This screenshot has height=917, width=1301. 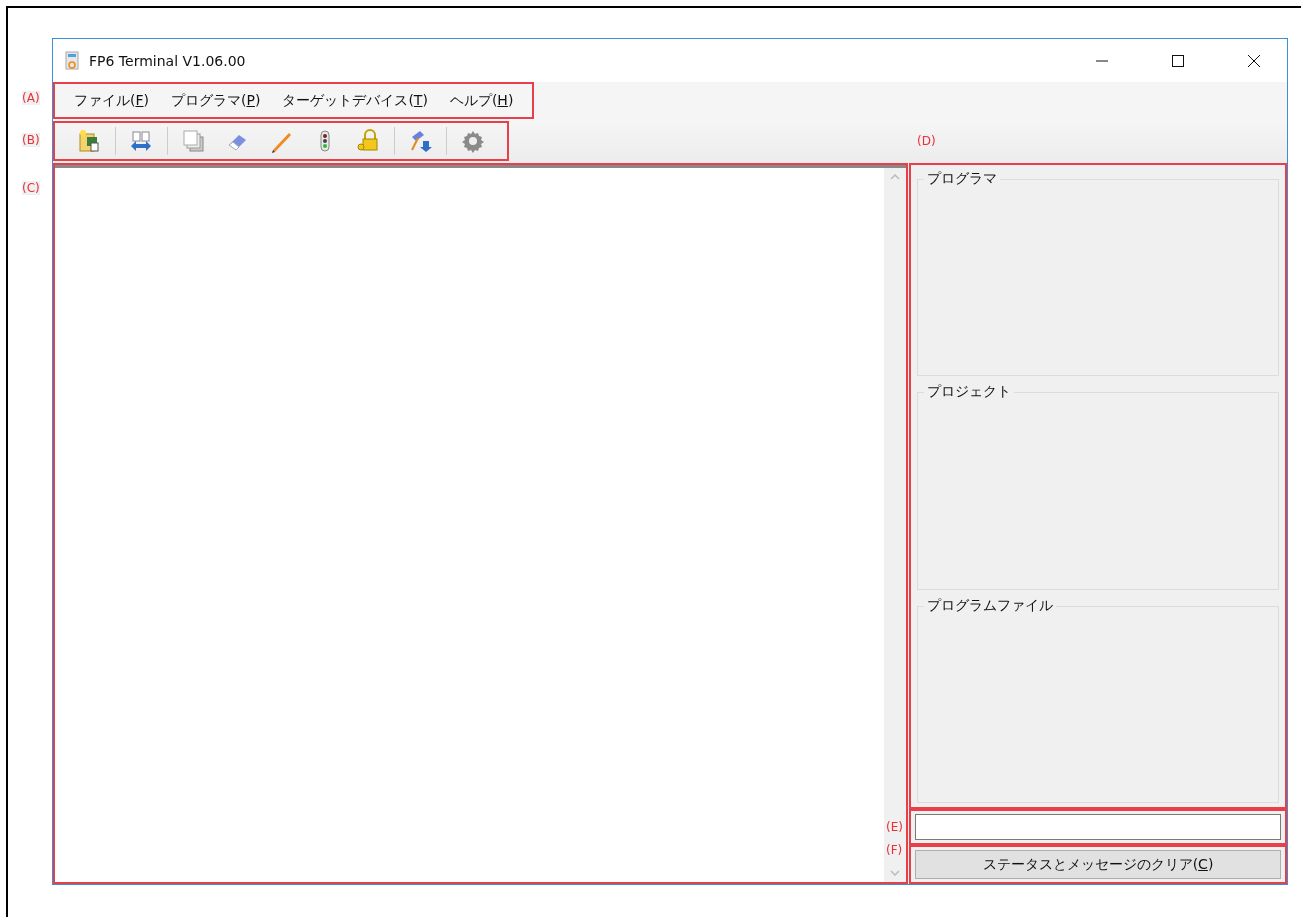 I want to click on clear-button: ステータスとメッセージのクリア(C), so click(x=1098, y=864).